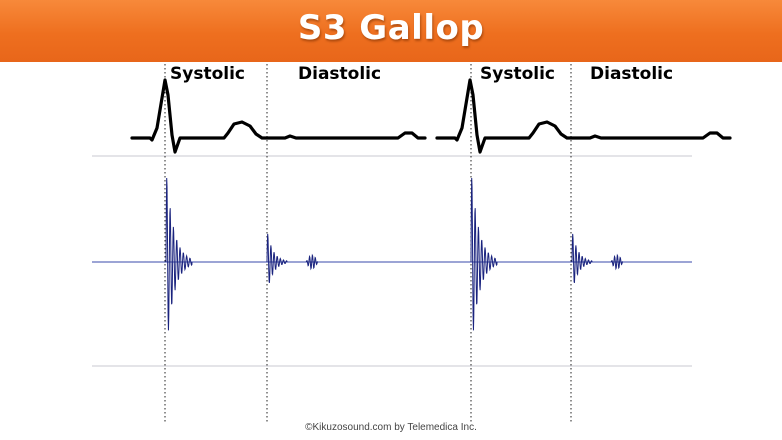  Describe the element at coordinates (207, 74) in the screenshot. I see `label-systolic-1: Systolic` at that location.